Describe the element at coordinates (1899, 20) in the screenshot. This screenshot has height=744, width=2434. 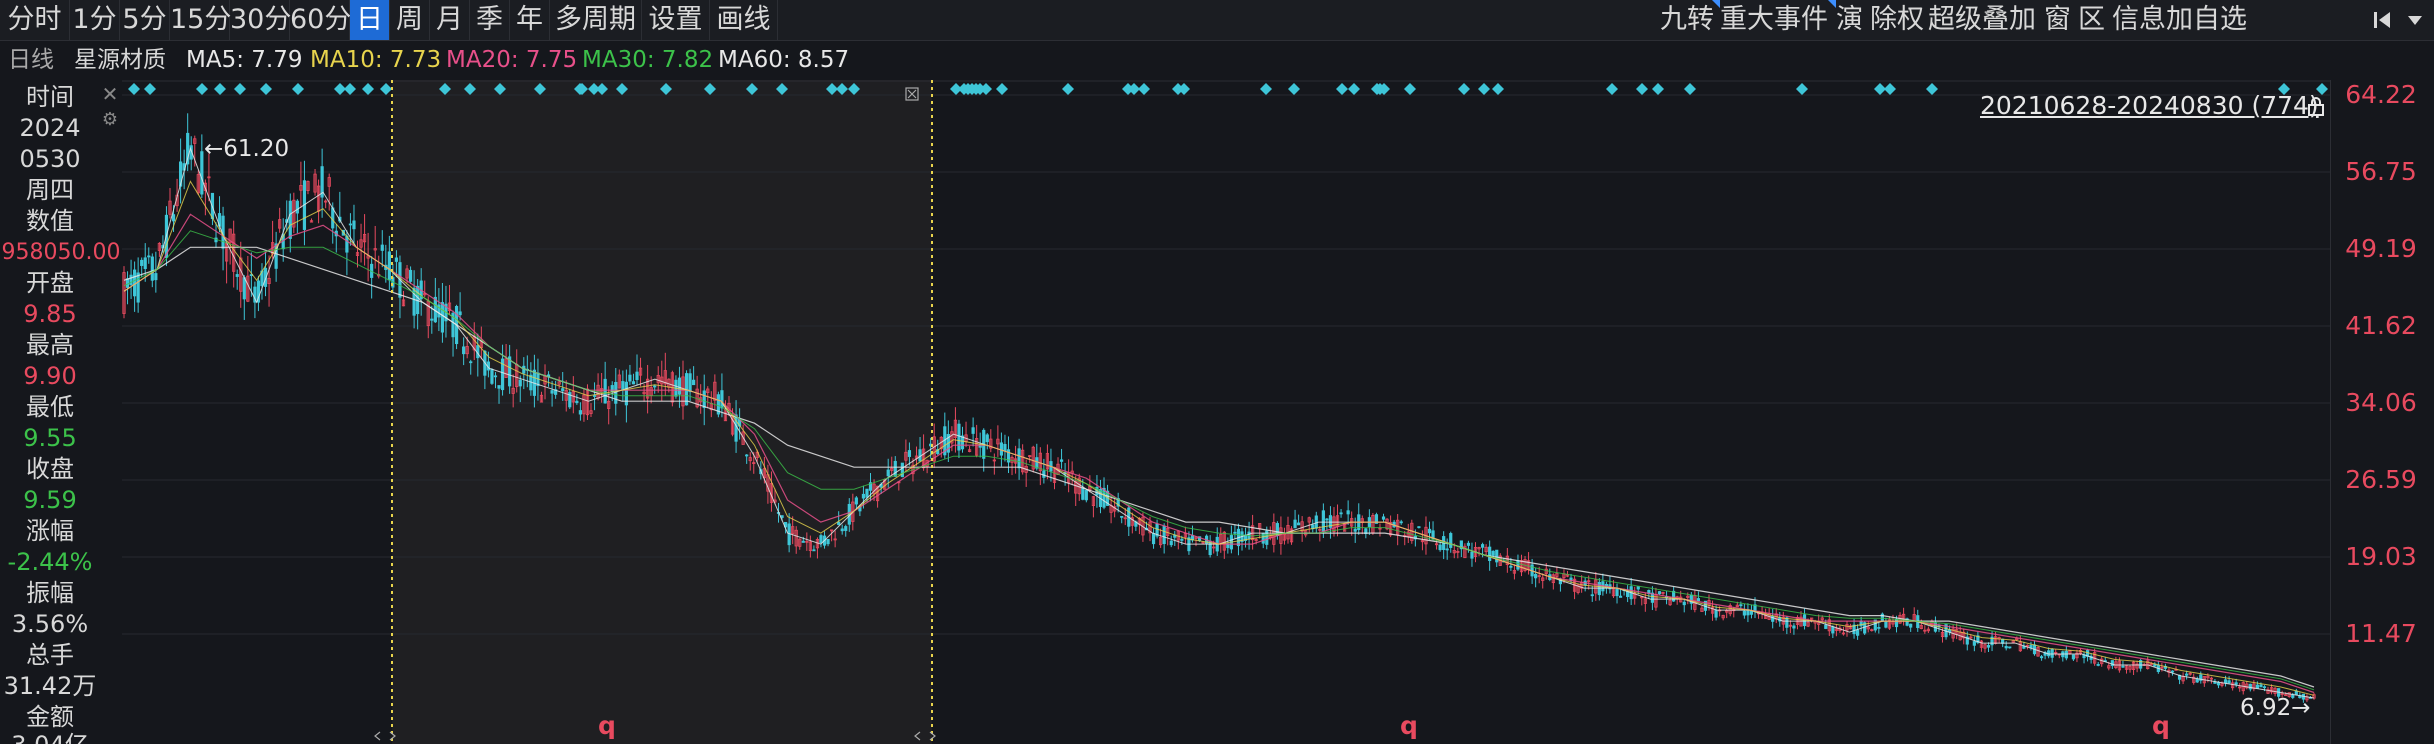
I see `toolbar-tool: 除权` at that location.